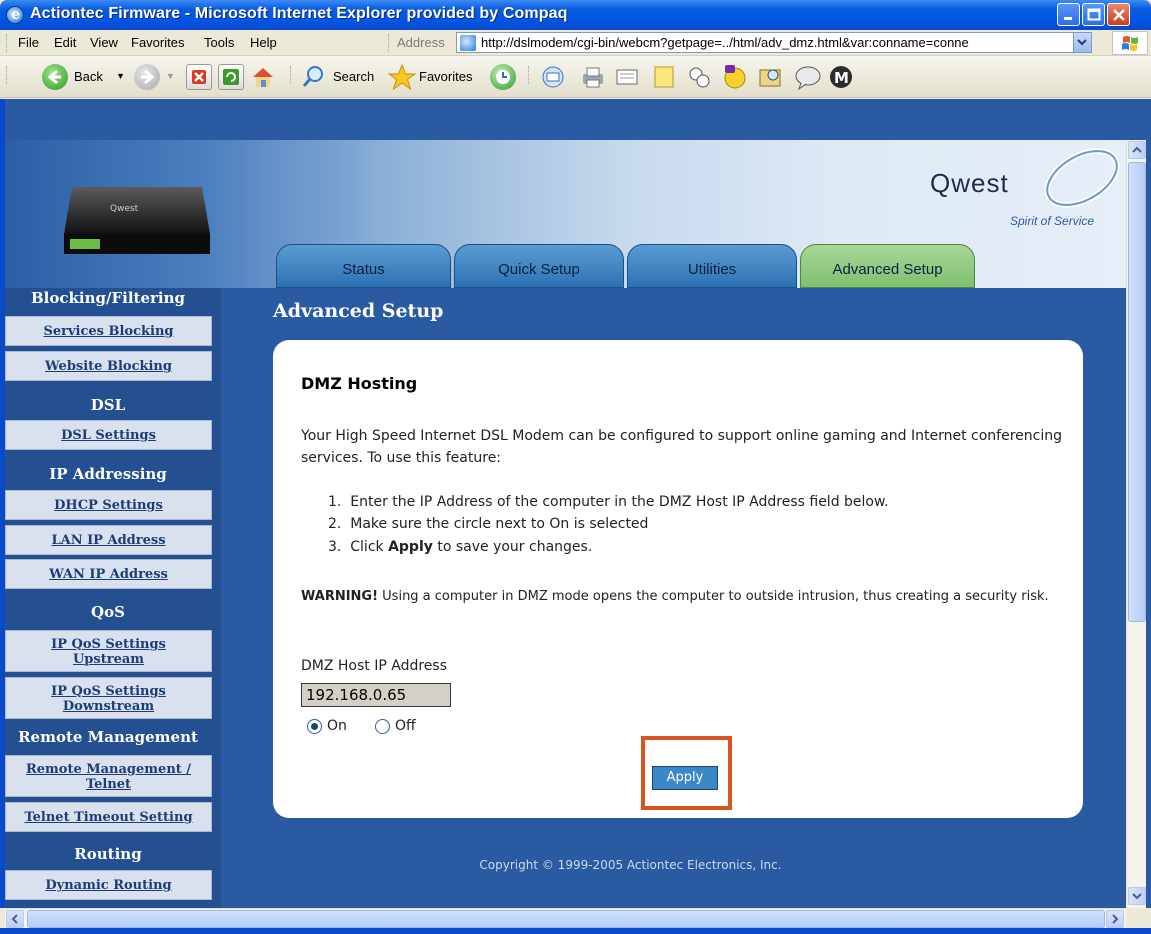 The image size is (1151, 934). Describe the element at coordinates (170, 76) in the screenshot. I see `forward-history-dropdown: ▼` at that location.